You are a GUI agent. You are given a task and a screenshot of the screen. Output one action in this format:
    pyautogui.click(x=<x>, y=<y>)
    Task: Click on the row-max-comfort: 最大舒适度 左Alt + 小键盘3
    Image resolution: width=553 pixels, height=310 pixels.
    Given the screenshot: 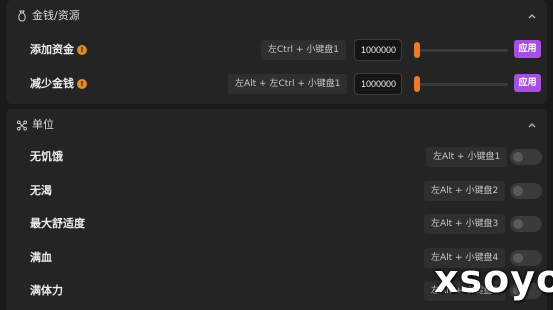 What is the action you would take?
    pyautogui.click(x=276, y=224)
    